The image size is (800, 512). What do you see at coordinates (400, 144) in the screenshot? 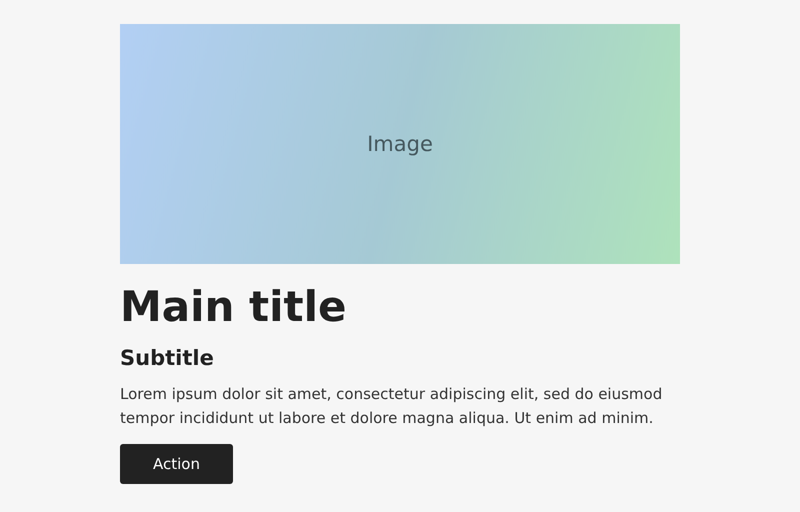
I see `image-label: Image` at bounding box center [400, 144].